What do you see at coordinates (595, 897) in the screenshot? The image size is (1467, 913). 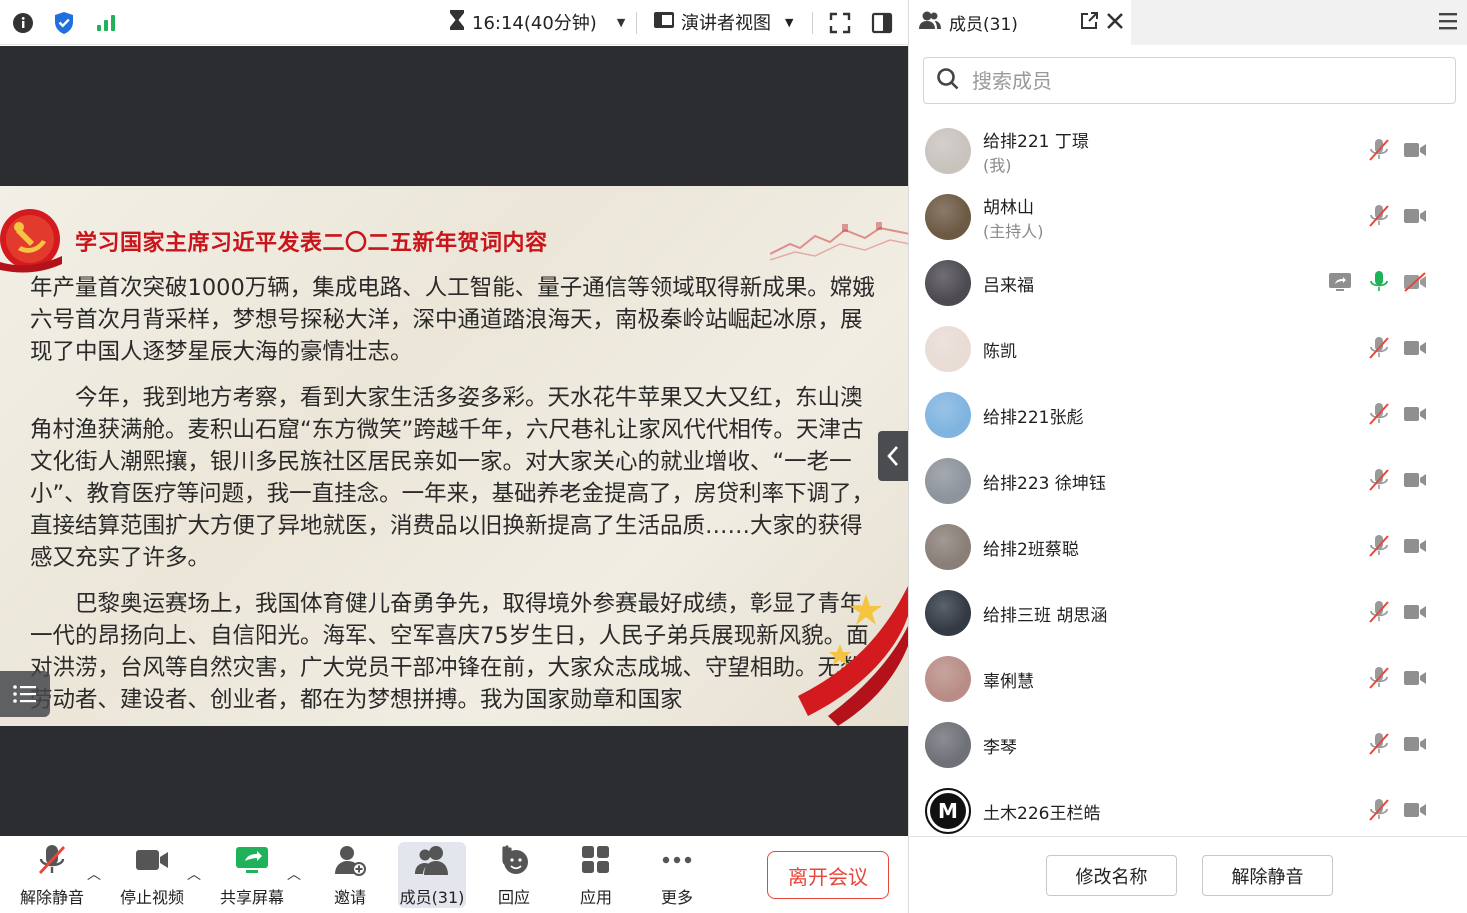 I see `apps-label: 应用` at bounding box center [595, 897].